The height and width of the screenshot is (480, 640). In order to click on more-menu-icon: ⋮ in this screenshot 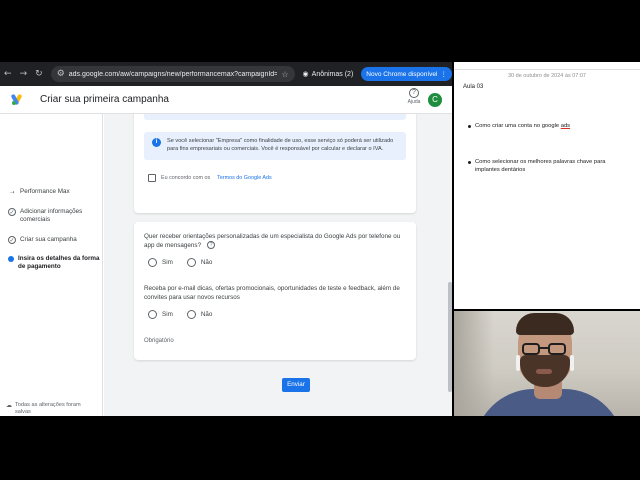, I will do `click(443, 74)`.